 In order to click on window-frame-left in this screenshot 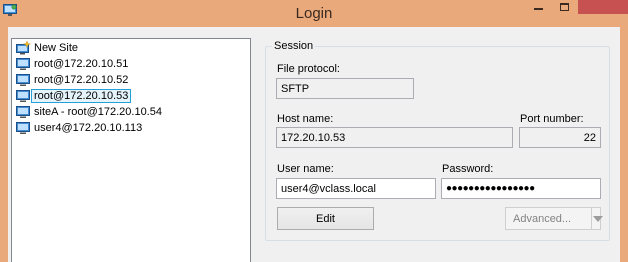, I will do `click(4, 144)`.